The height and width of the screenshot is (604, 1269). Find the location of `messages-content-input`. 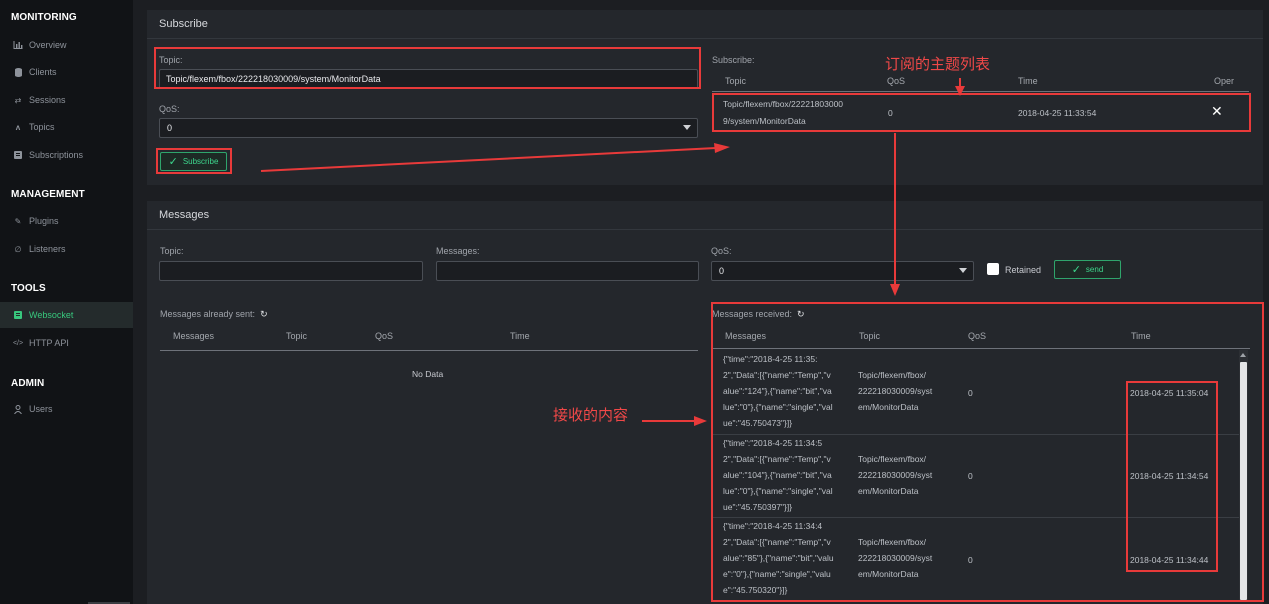

messages-content-input is located at coordinates (567, 271).